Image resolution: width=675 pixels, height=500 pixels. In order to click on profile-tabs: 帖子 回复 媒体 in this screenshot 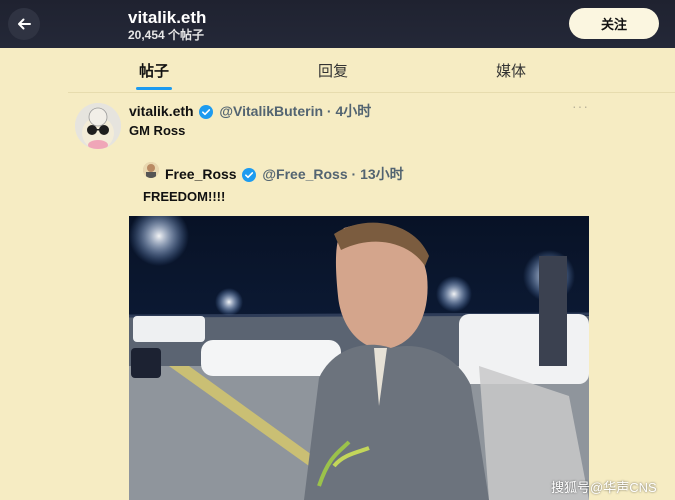, I will do `click(337, 69)`.